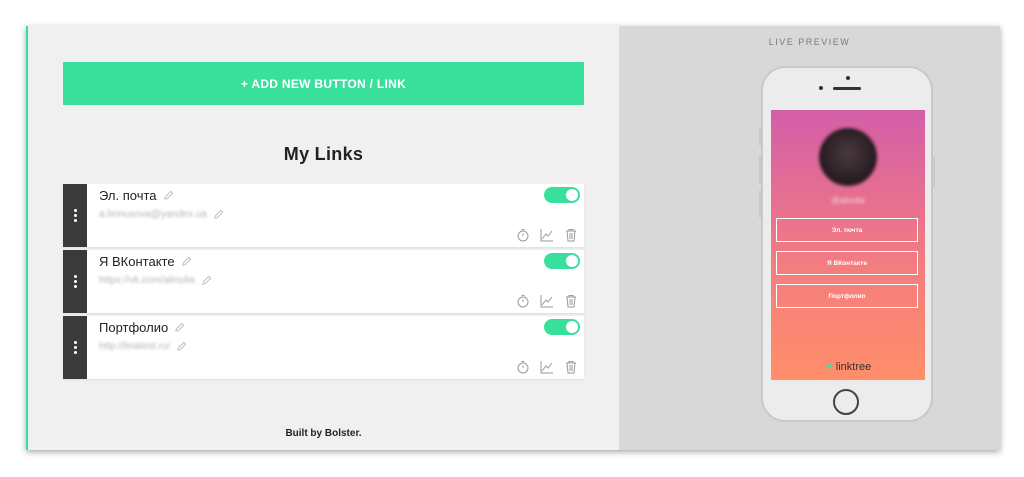 The height and width of the screenshot is (477, 1024). Describe the element at coordinates (147, 280) in the screenshot. I see `link-url: https://vk.com/alinulia` at that location.